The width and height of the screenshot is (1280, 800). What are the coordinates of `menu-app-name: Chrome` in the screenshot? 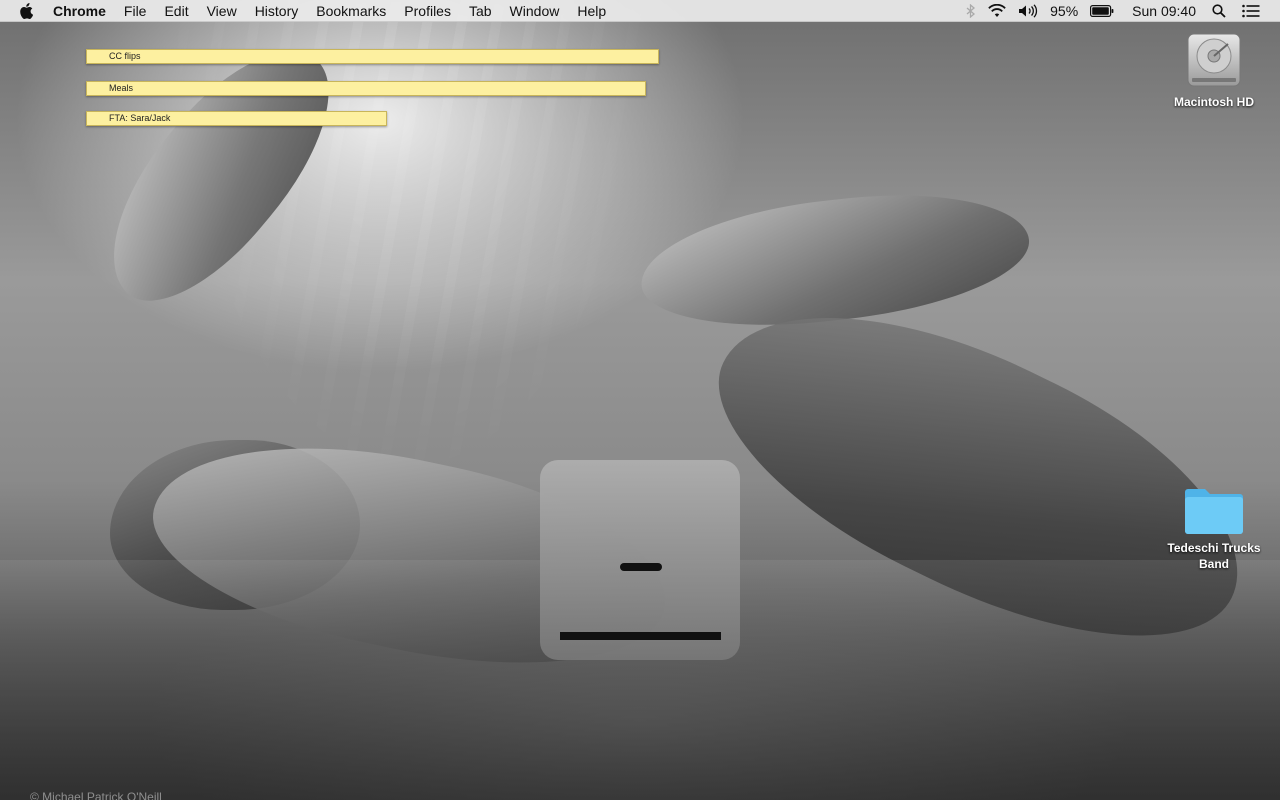 It's located at (79, 11).